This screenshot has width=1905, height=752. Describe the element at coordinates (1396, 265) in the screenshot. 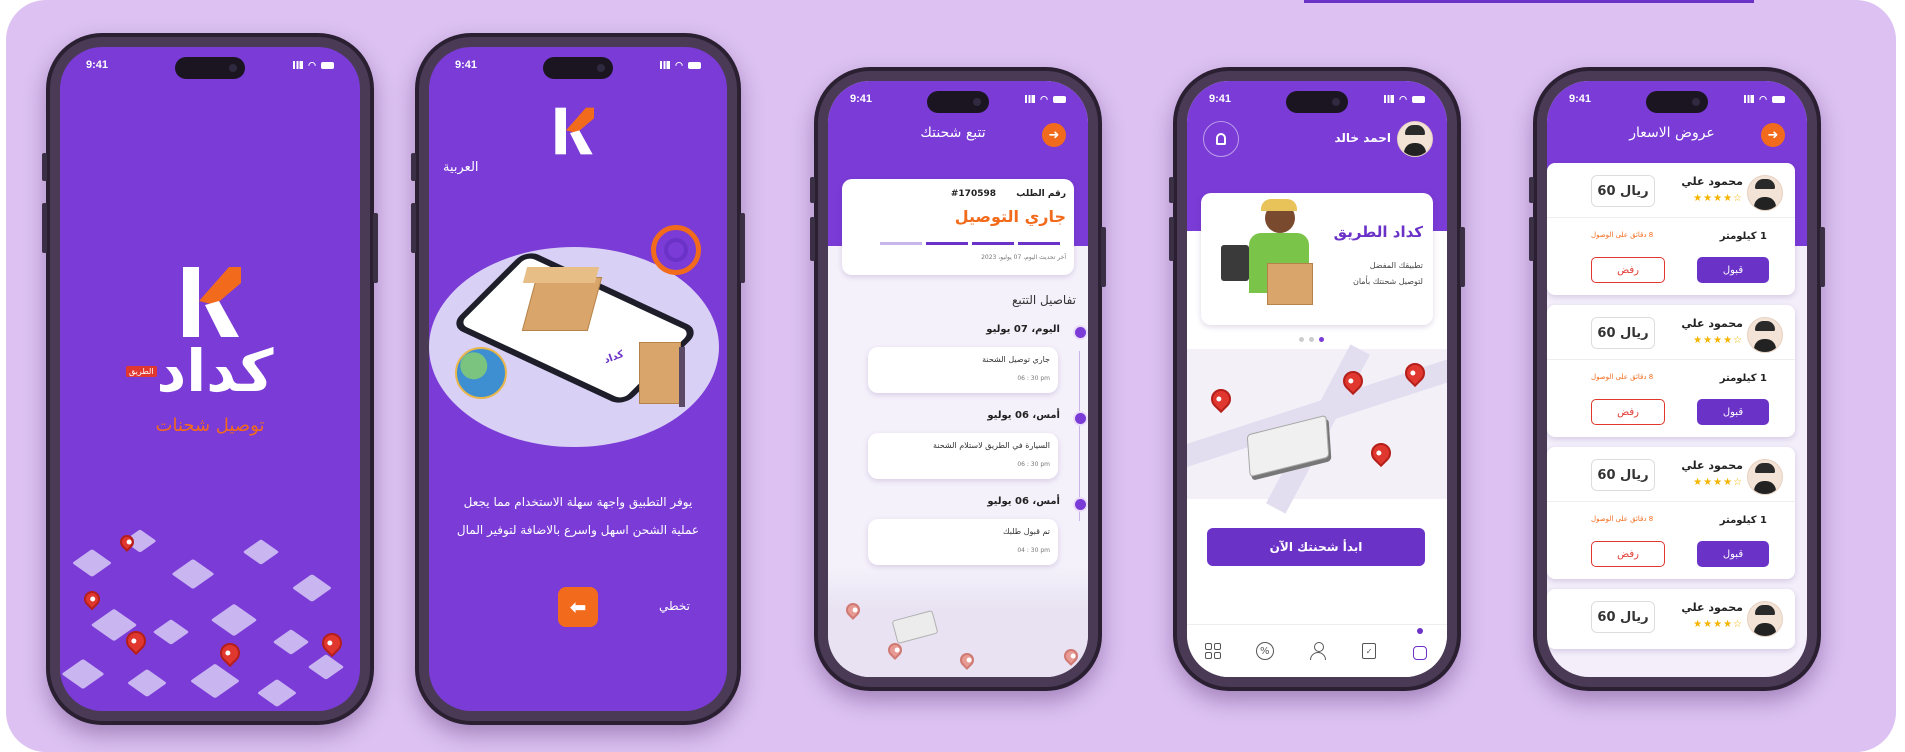

I see `banner-line-1: تطبيقك المفضل` at that location.